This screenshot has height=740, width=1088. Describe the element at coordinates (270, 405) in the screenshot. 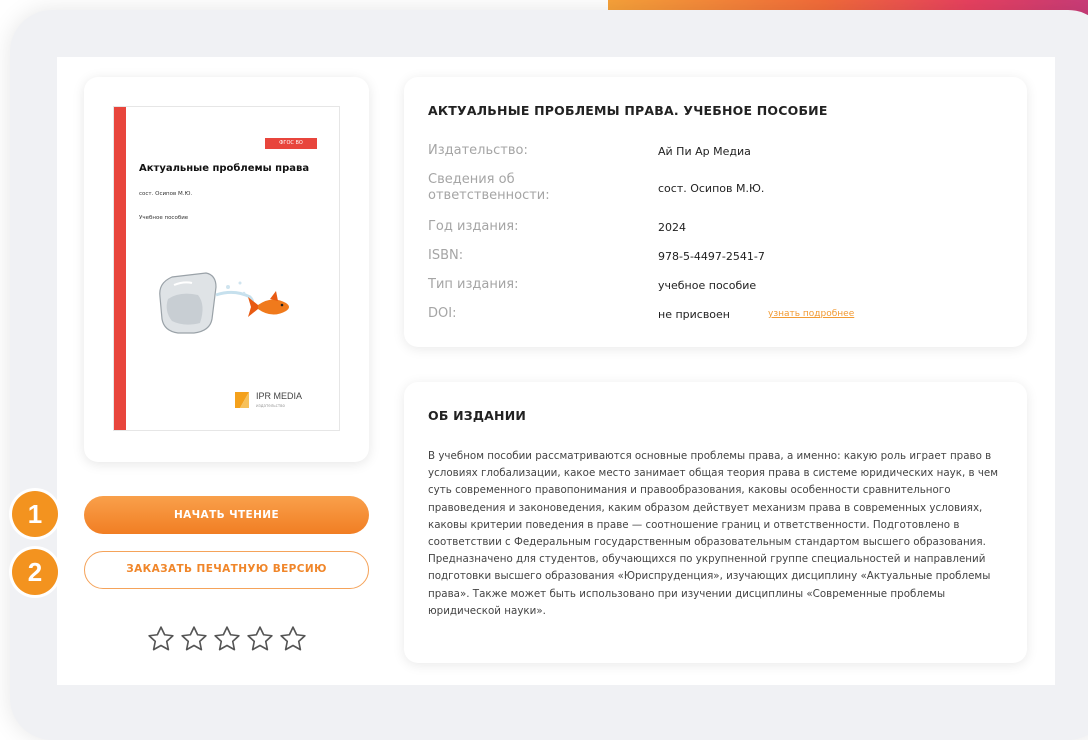

I see `logo-subtext: издательство` at that location.